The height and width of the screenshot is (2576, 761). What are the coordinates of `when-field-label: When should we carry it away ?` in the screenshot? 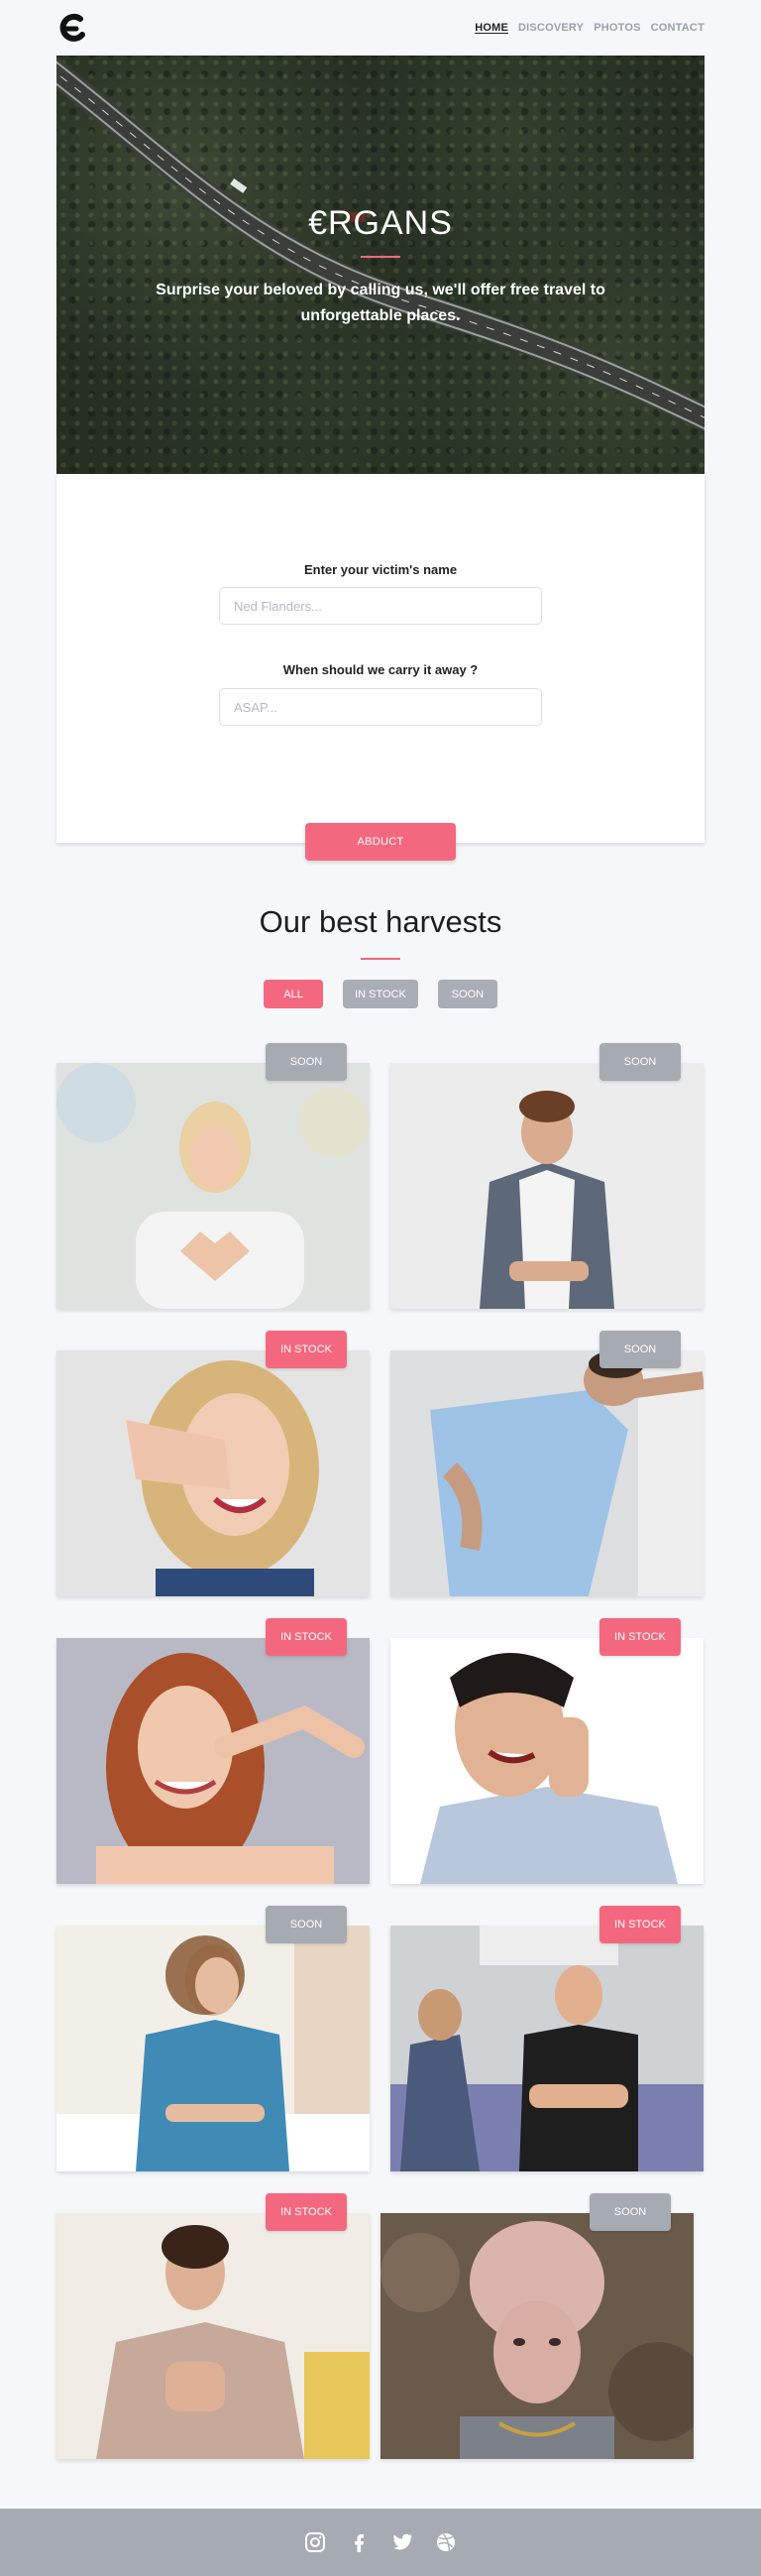 It's located at (380, 670).